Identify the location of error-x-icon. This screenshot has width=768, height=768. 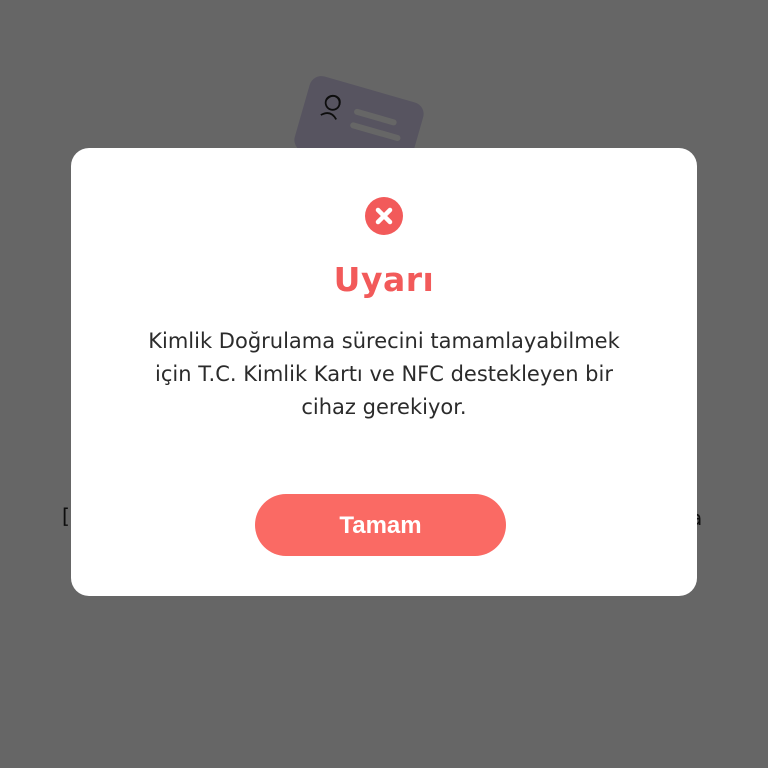
(384, 216).